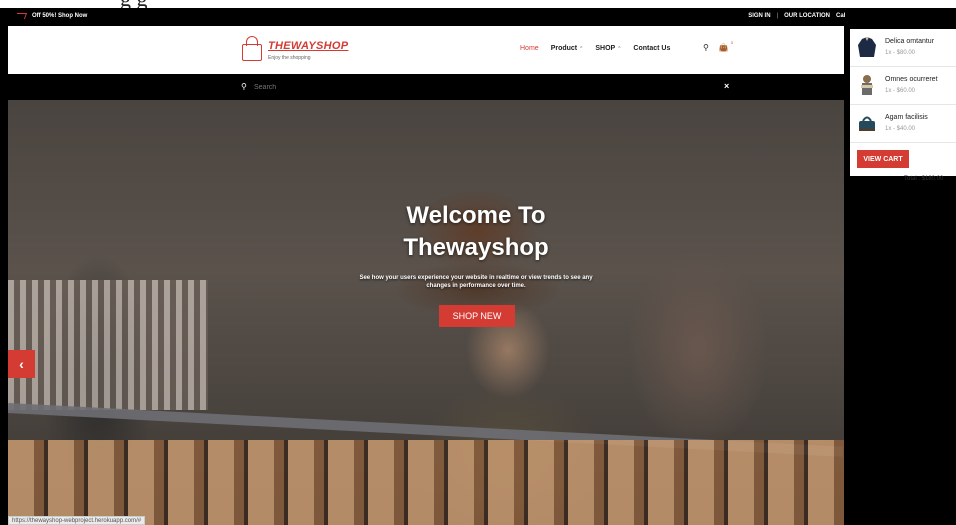 The image size is (956, 525). Describe the element at coordinates (426, 482) in the screenshot. I see `hangers-image` at that location.